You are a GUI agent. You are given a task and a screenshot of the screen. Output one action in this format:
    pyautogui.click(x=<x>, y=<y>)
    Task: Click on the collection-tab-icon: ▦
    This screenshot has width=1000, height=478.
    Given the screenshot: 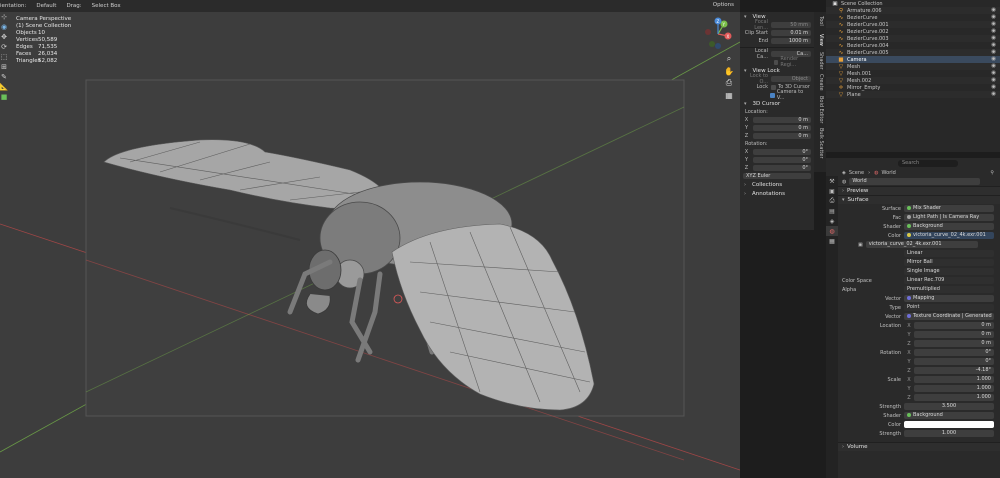 What is the action you would take?
    pyautogui.click(x=832, y=241)
    